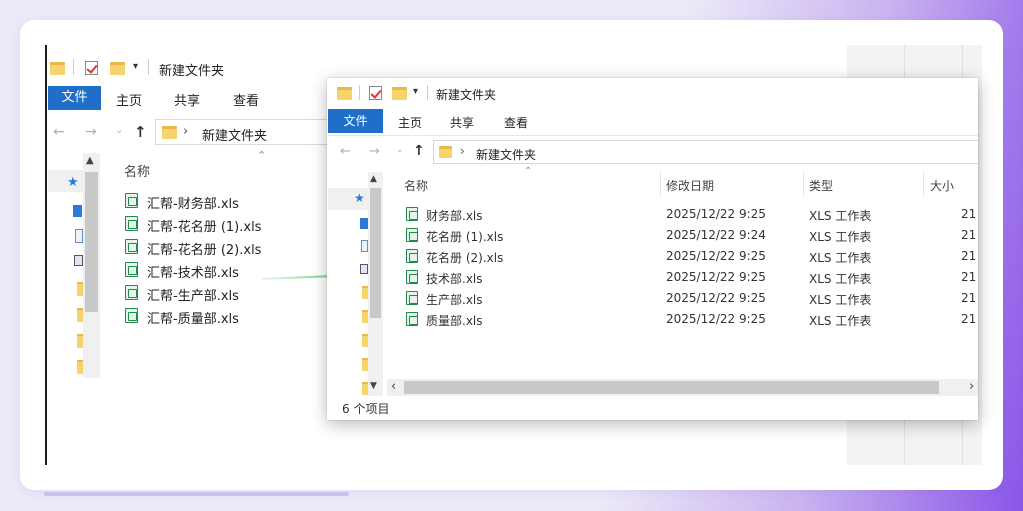 This screenshot has height=511, width=1023. I want to click on column-header-size: 大小, so click(942, 185).